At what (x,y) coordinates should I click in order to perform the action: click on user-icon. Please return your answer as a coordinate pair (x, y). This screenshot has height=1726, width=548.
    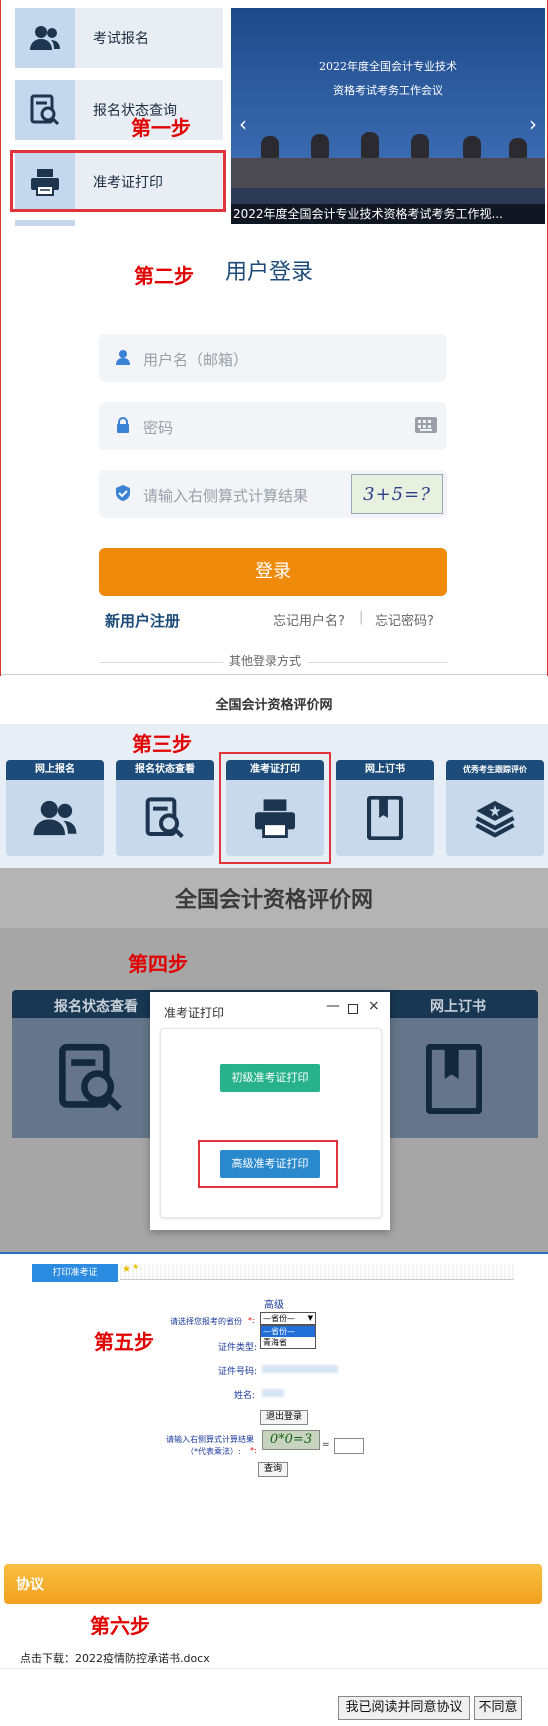
    Looking at the image, I should click on (123, 357).